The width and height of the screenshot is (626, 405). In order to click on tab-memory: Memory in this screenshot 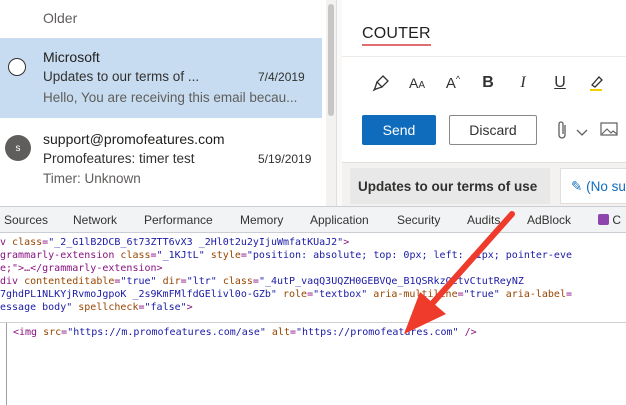, I will do `click(261, 220)`.